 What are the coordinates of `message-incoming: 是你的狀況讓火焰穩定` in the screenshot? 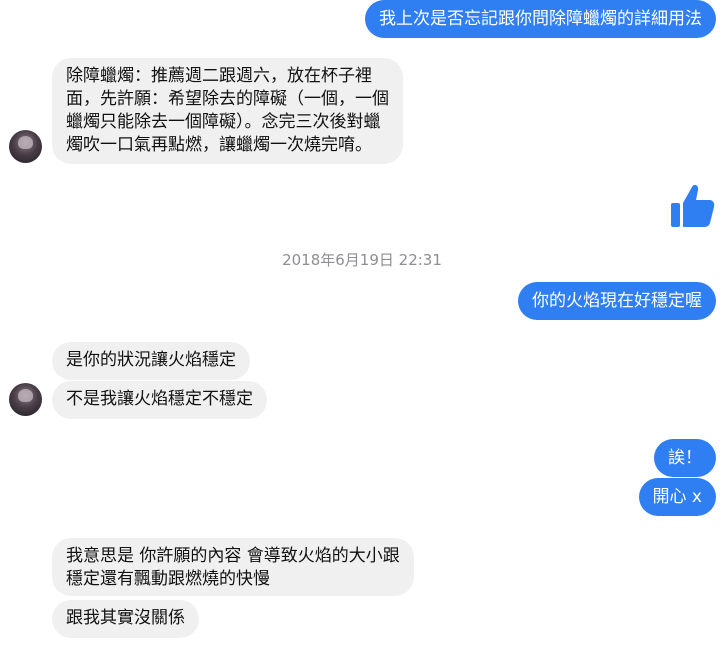 It's located at (151, 361).